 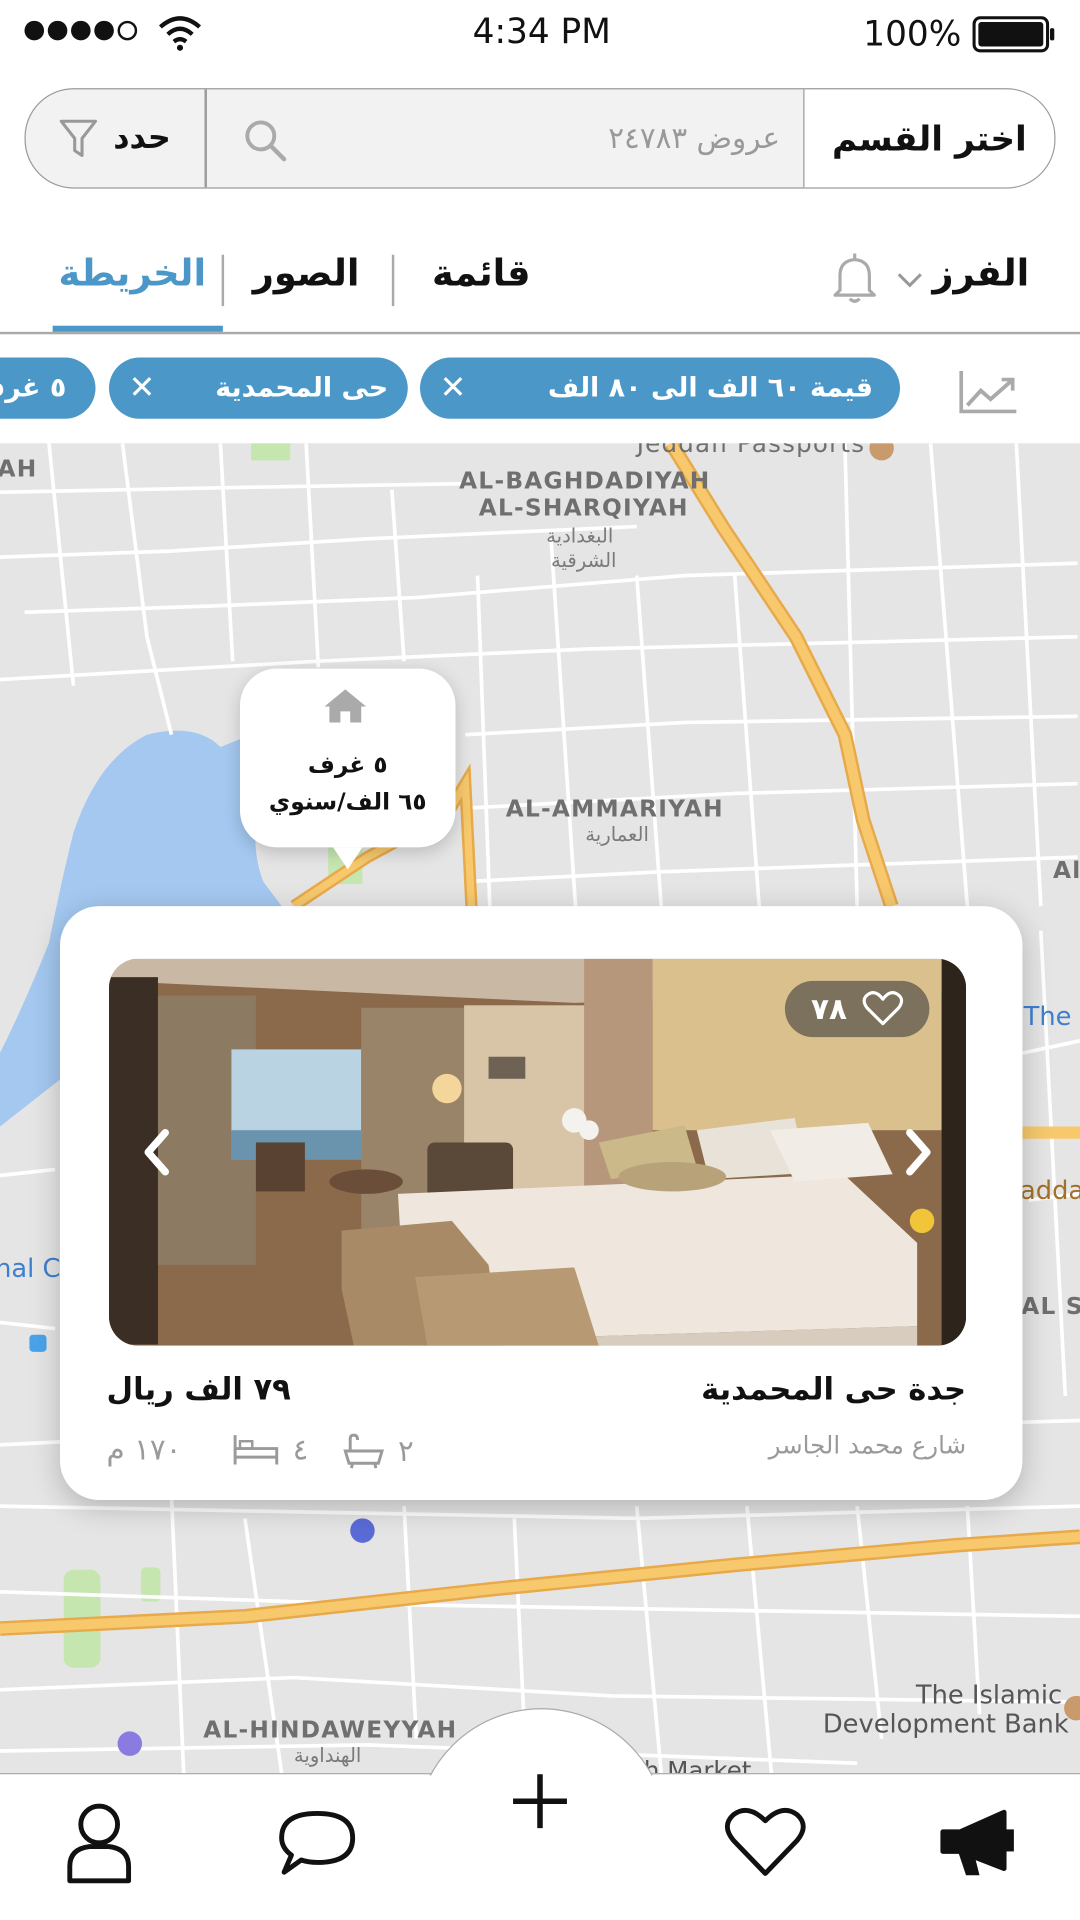 I want to click on like-count: ٧٨, so click(x=829, y=1009).